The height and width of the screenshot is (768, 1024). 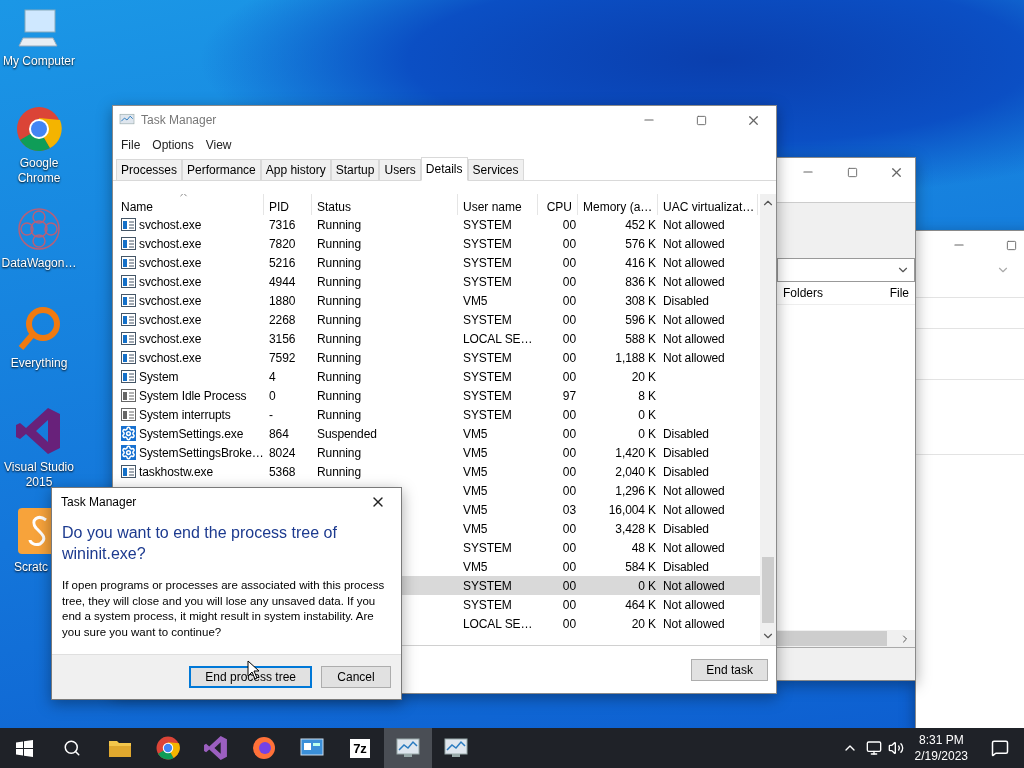 I want to click on clock-time: 8:31 PM, so click(x=941, y=740).